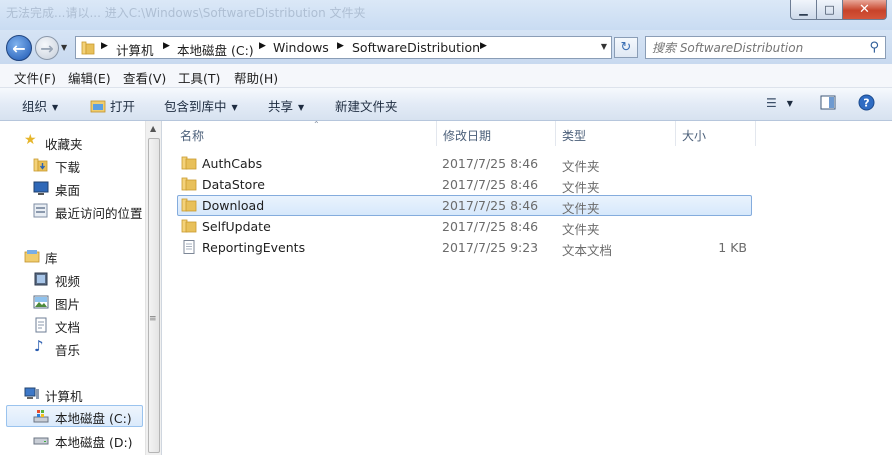  What do you see at coordinates (189, 247) in the screenshot?
I see `text-document-icon` at bounding box center [189, 247].